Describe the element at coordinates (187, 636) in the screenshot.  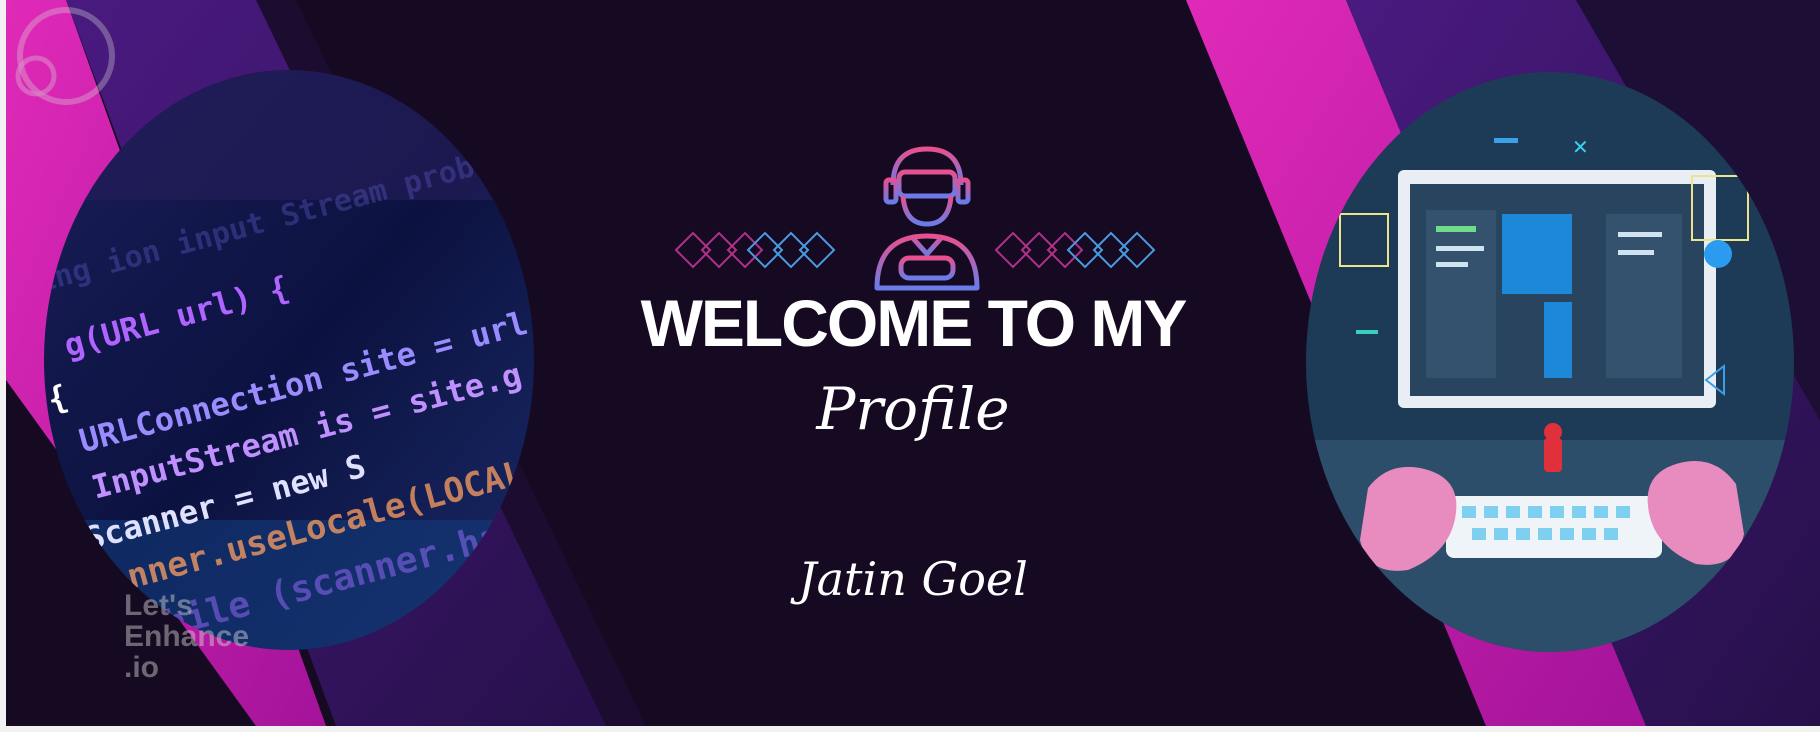
I see `watermark-text: Let's Enhance .io` at that location.